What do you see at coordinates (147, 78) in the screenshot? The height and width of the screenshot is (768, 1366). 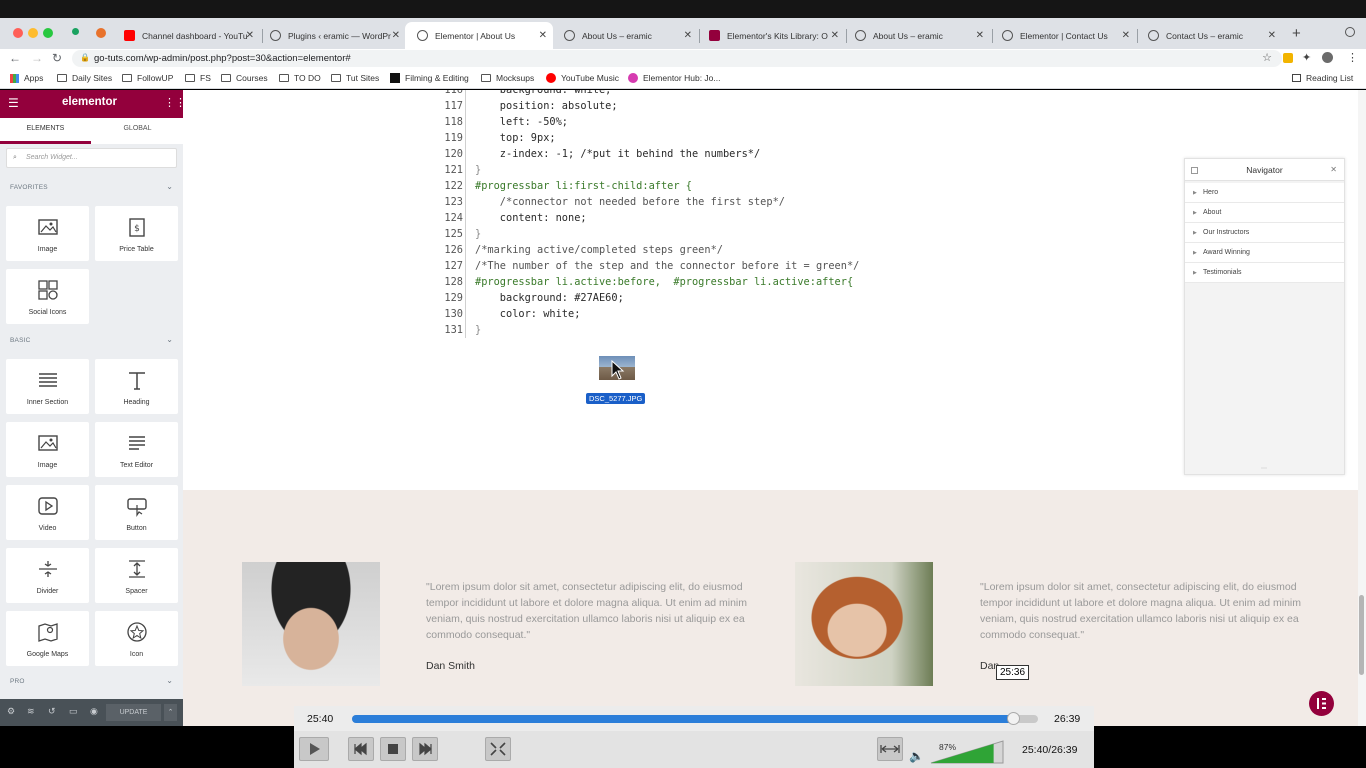 I see `bookmark-followup: FollowUP` at bounding box center [147, 78].